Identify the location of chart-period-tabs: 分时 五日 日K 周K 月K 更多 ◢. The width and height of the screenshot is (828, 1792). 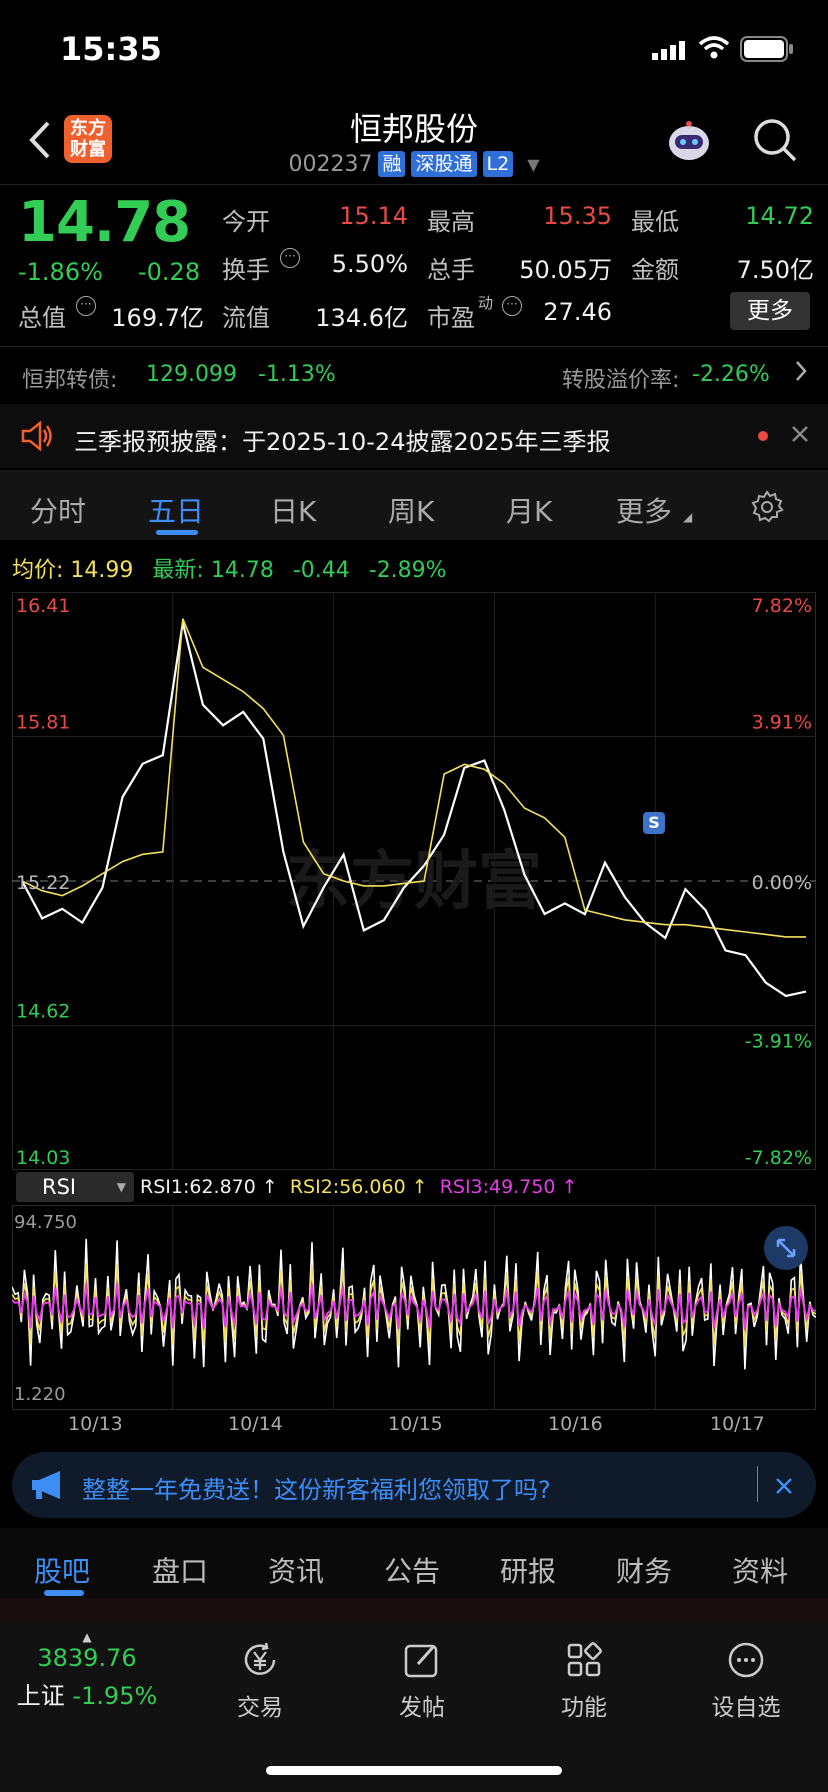
(414, 505).